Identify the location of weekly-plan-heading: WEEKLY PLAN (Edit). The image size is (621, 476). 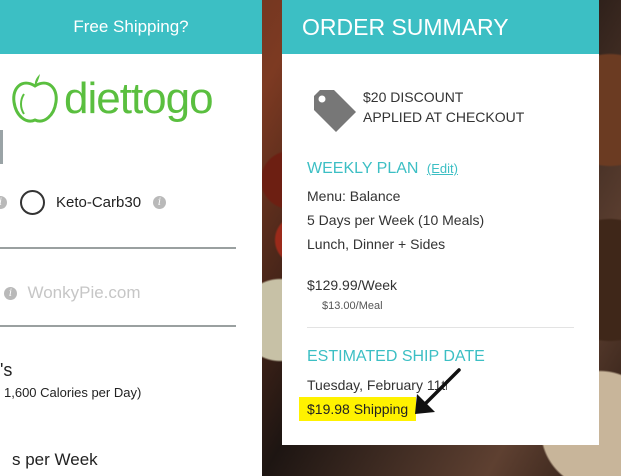
(382, 169).